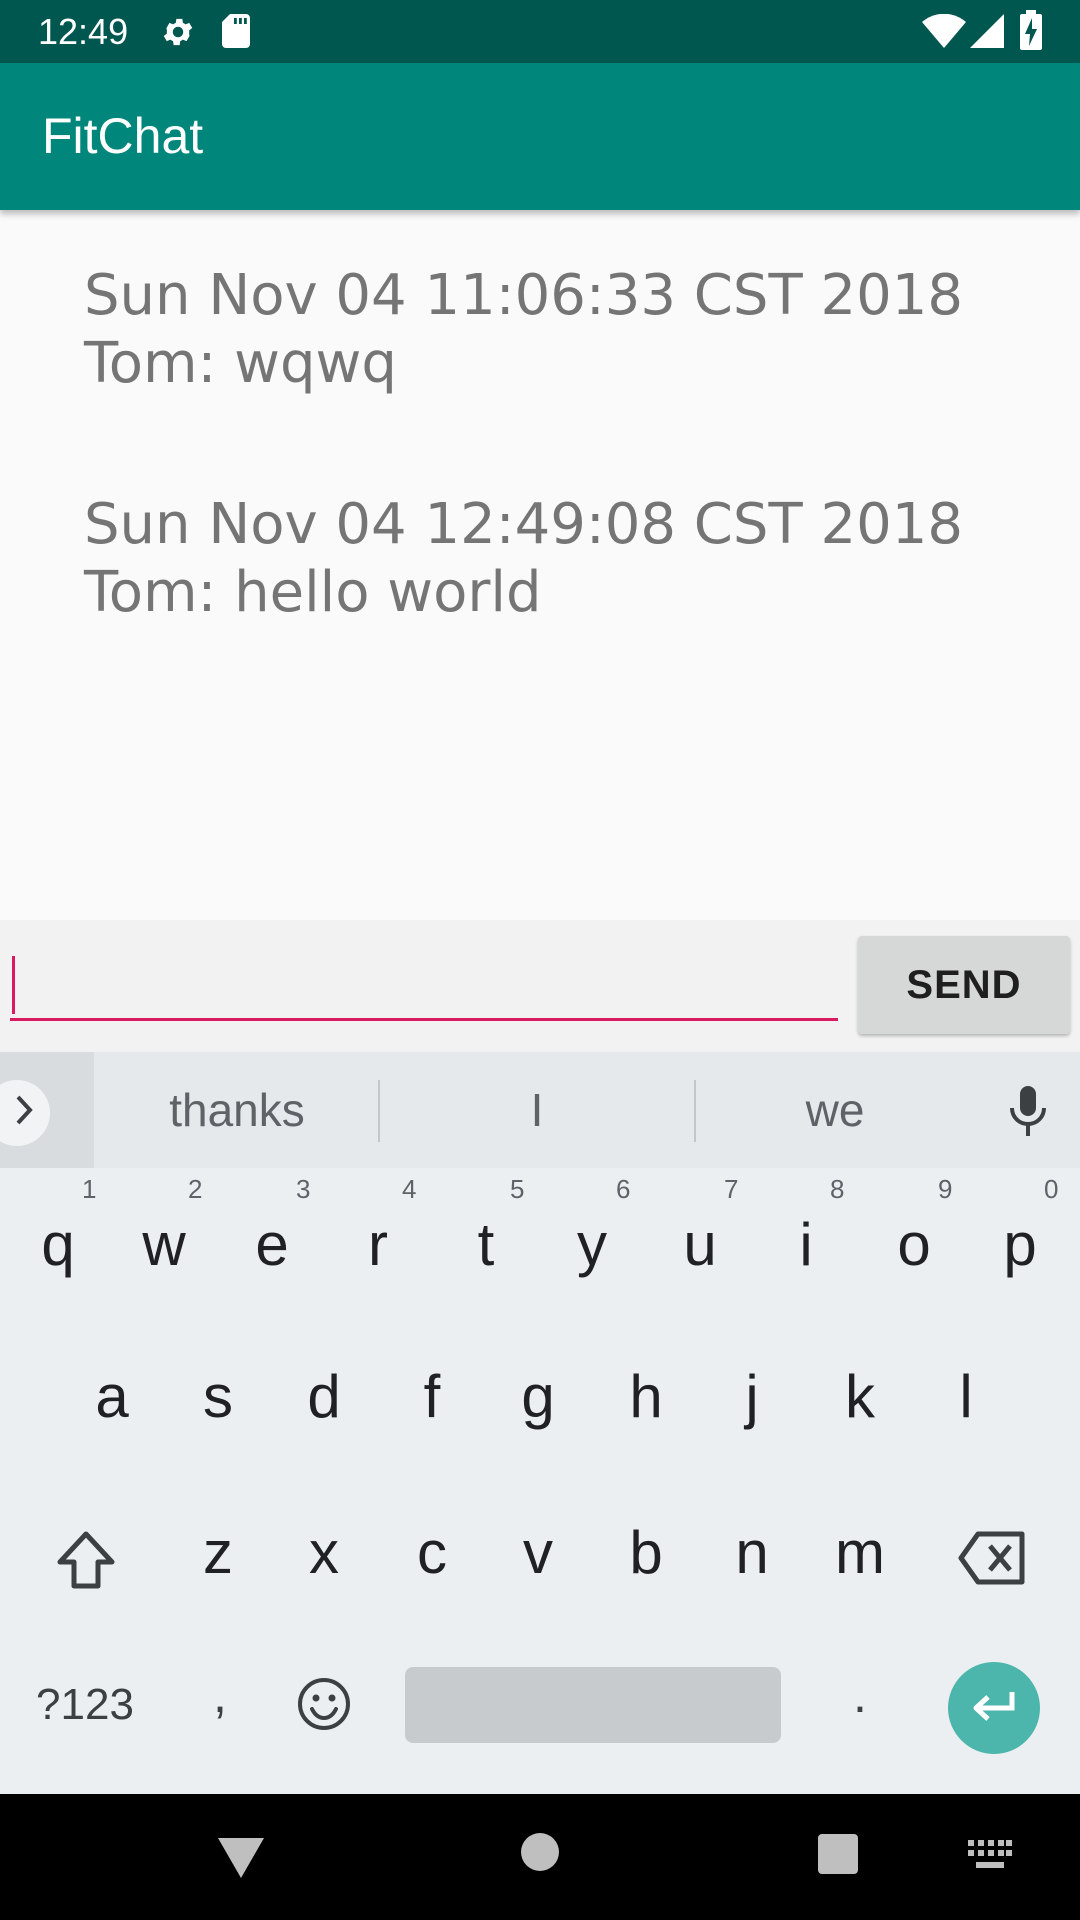  What do you see at coordinates (164, 1237) in the screenshot?
I see `key-w: w2` at bounding box center [164, 1237].